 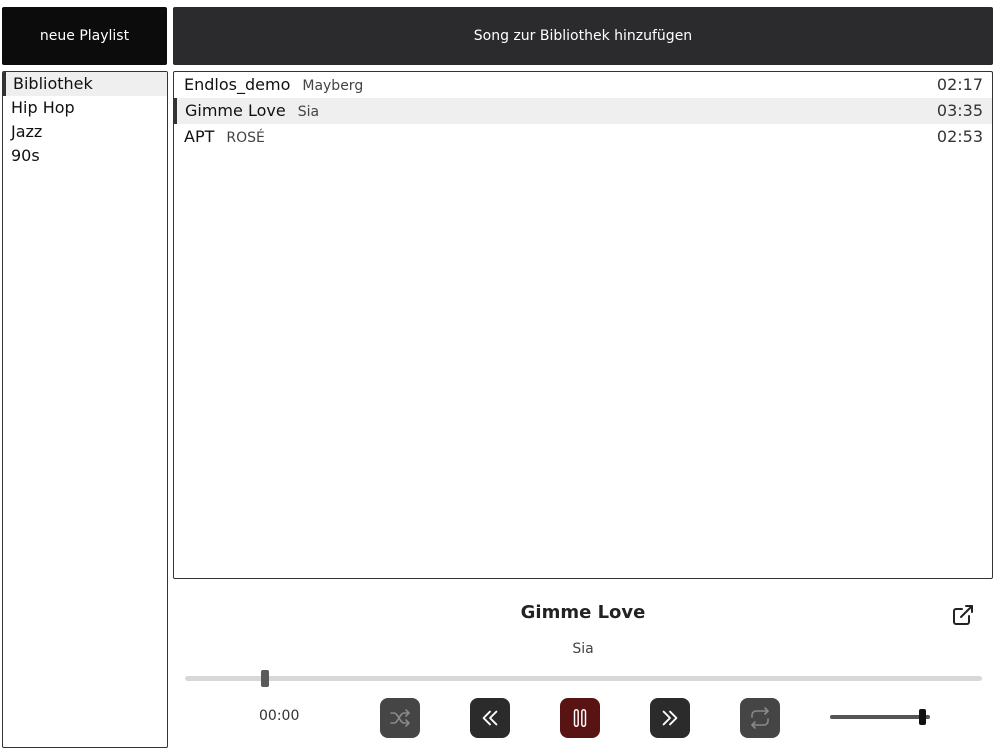 I want to click on pause-icon, so click(x=580, y=718).